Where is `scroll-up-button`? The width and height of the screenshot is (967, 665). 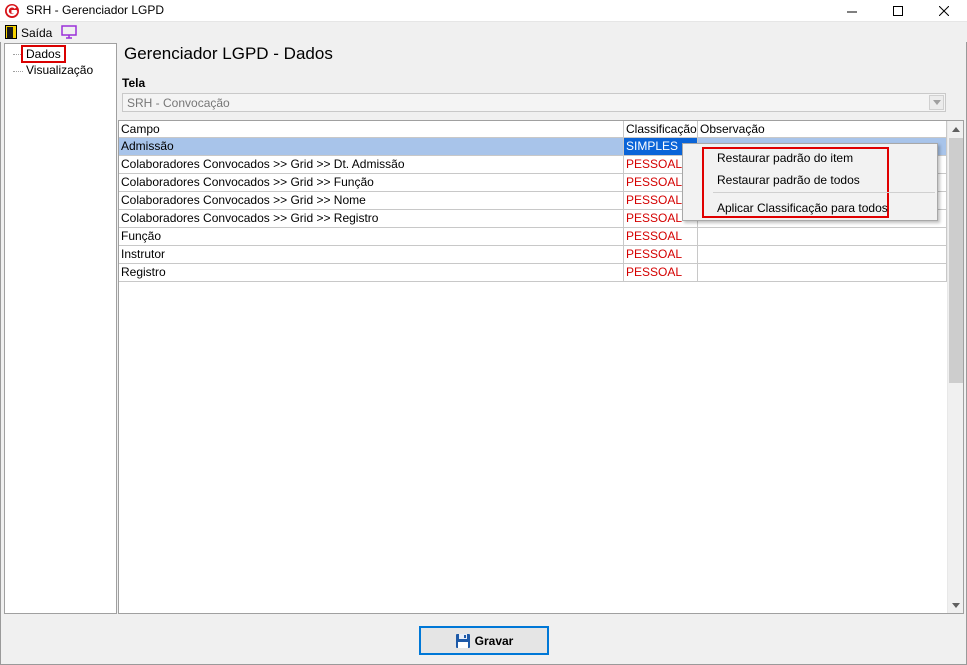 scroll-up-button is located at coordinates (956, 129).